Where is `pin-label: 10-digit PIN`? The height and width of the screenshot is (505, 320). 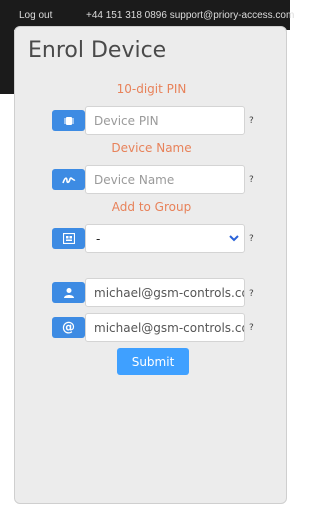
pin-label: 10-digit PIN is located at coordinates (151, 89).